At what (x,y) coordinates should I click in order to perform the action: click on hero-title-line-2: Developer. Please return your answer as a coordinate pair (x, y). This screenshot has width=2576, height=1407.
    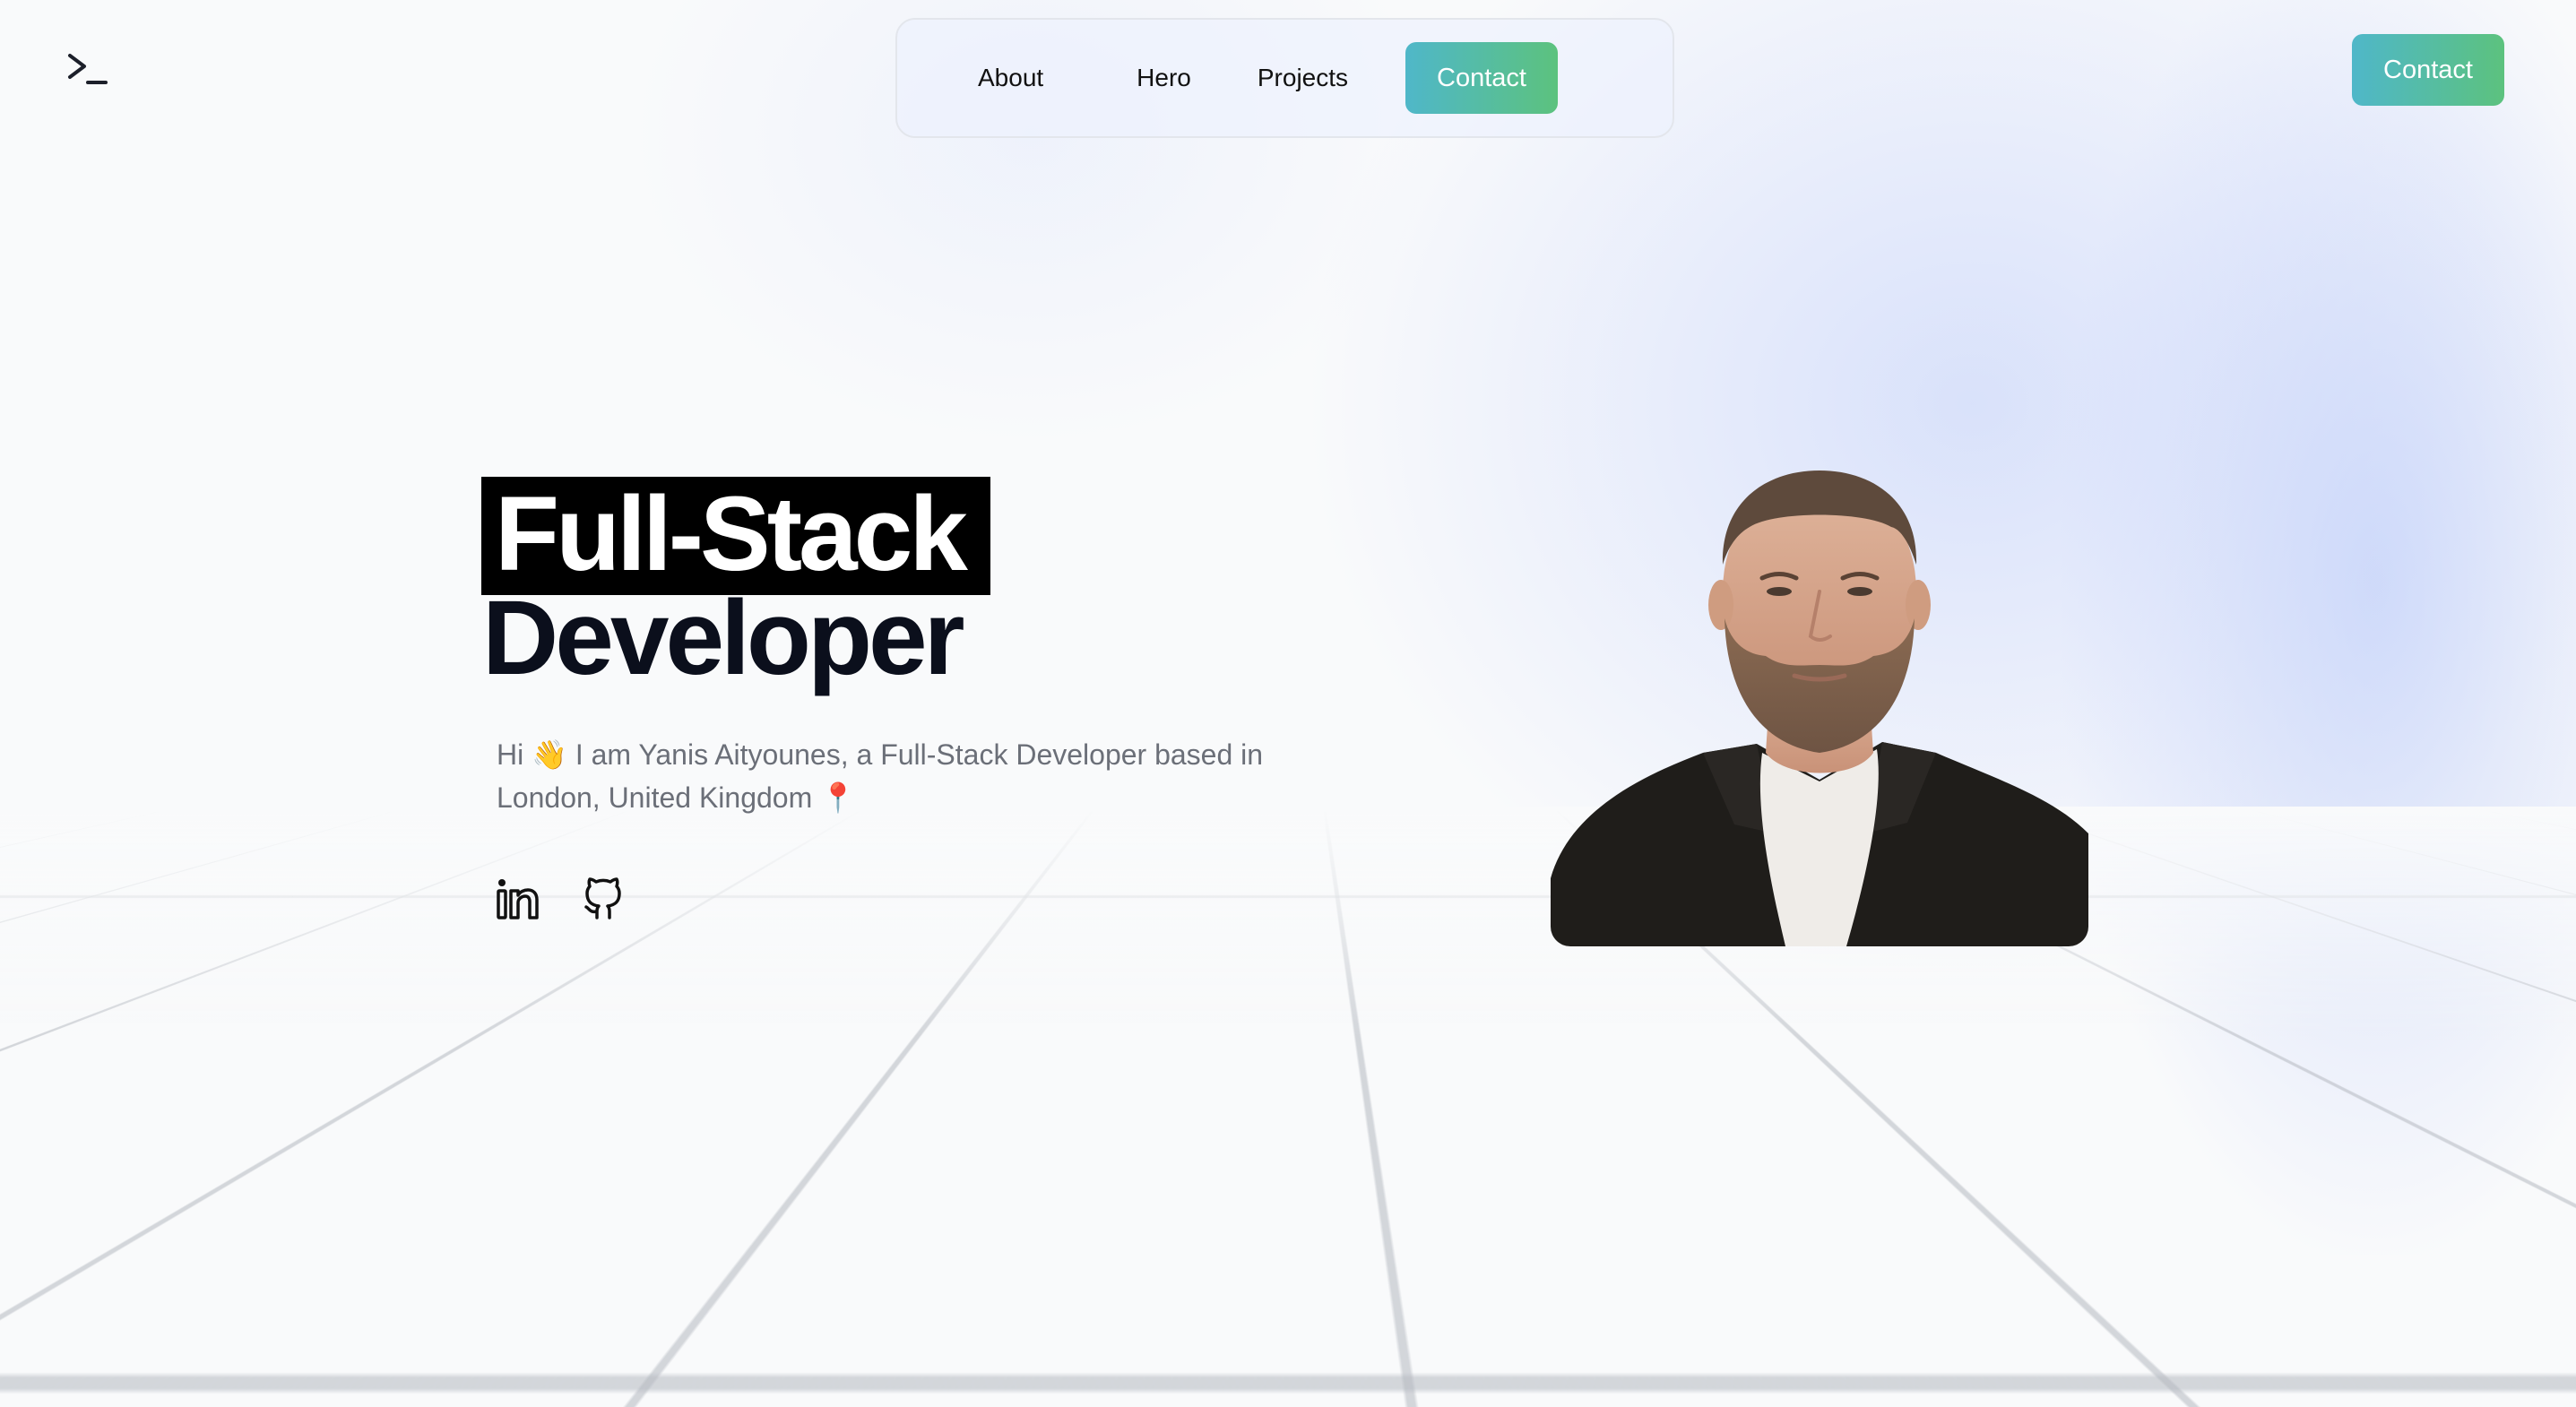
    Looking at the image, I should click on (723, 638).